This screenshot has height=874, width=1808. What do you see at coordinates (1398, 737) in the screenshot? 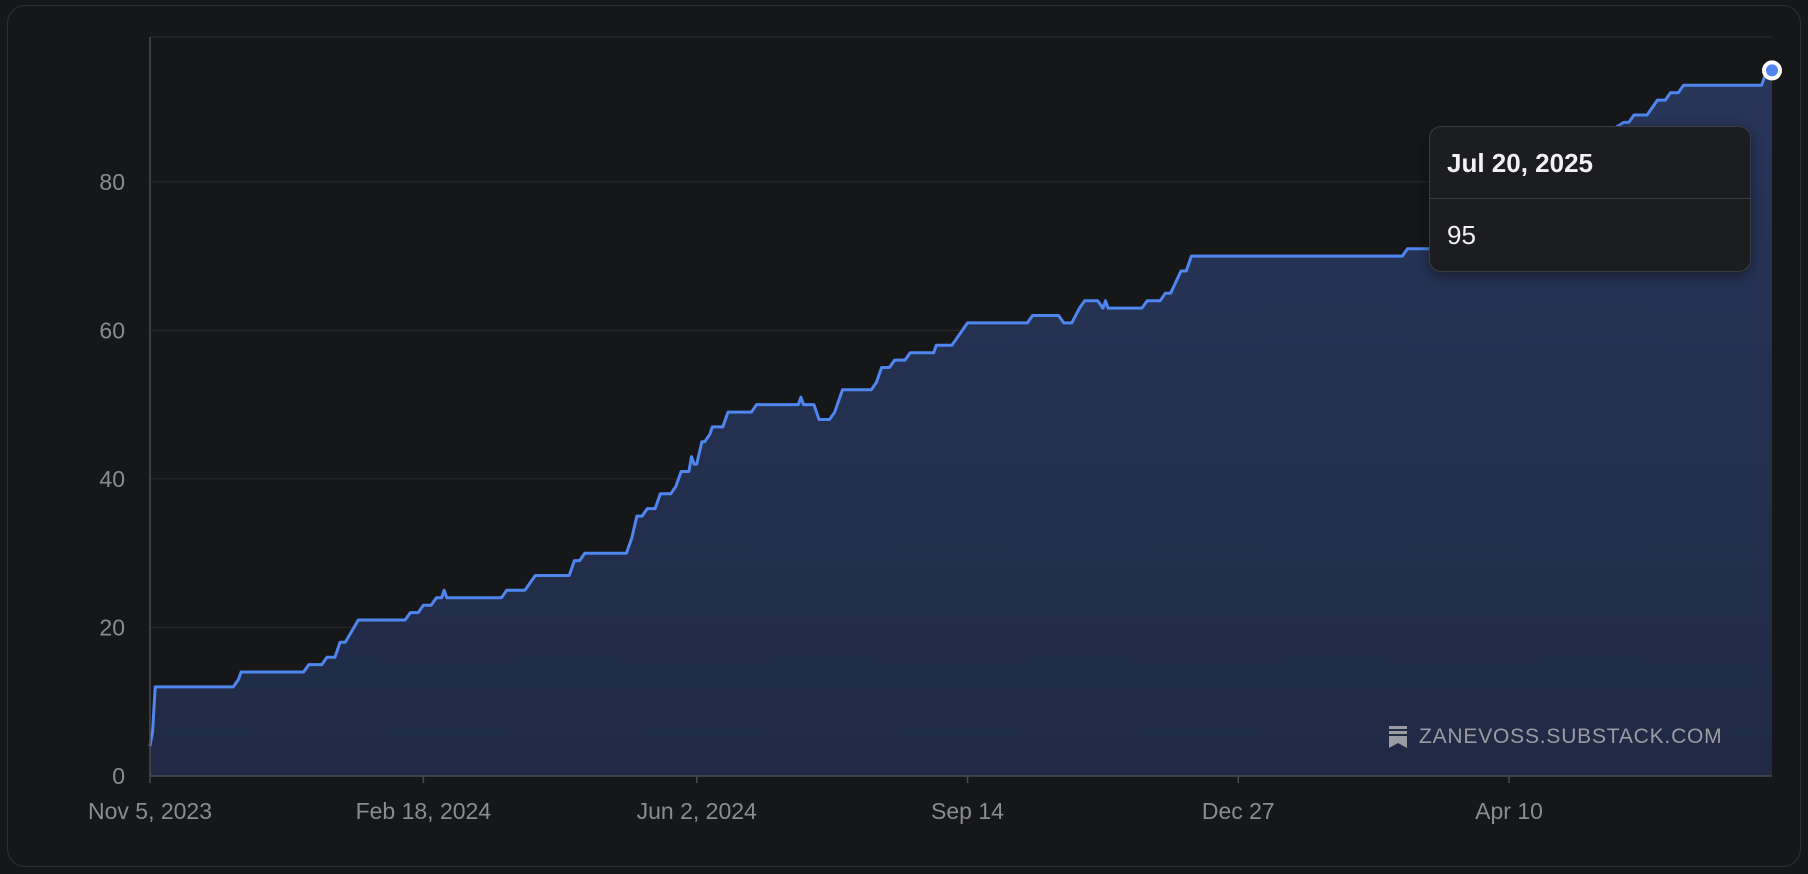
I see `substack-logo-icon` at bounding box center [1398, 737].